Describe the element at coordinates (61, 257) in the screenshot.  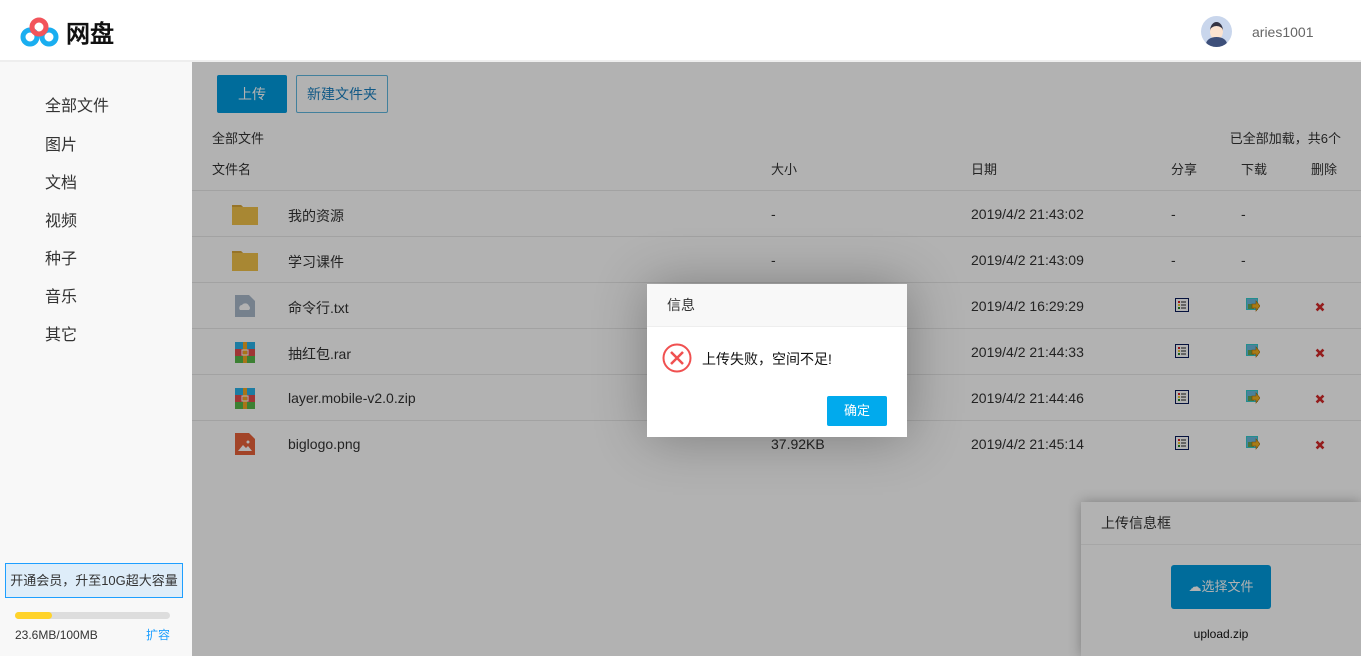
I see `sidebar-item-torrents: 种子` at that location.